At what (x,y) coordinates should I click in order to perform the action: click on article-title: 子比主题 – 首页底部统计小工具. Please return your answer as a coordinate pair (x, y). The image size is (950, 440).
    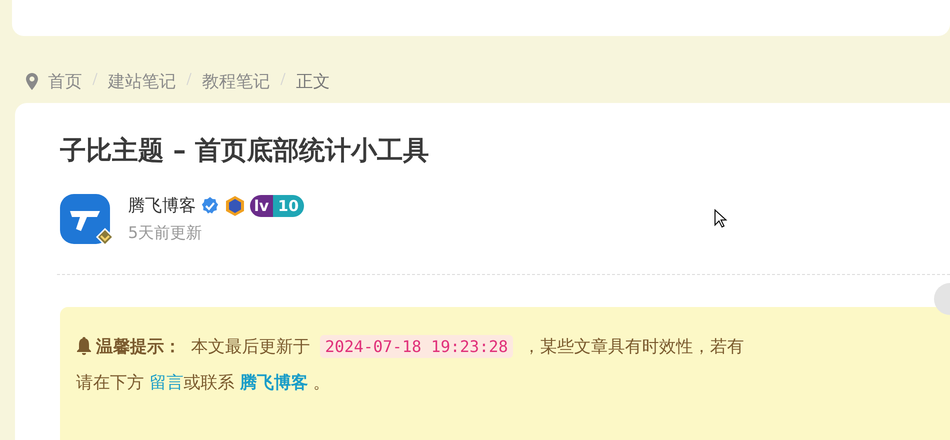
    Looking at the image, I should click on (245, 151).